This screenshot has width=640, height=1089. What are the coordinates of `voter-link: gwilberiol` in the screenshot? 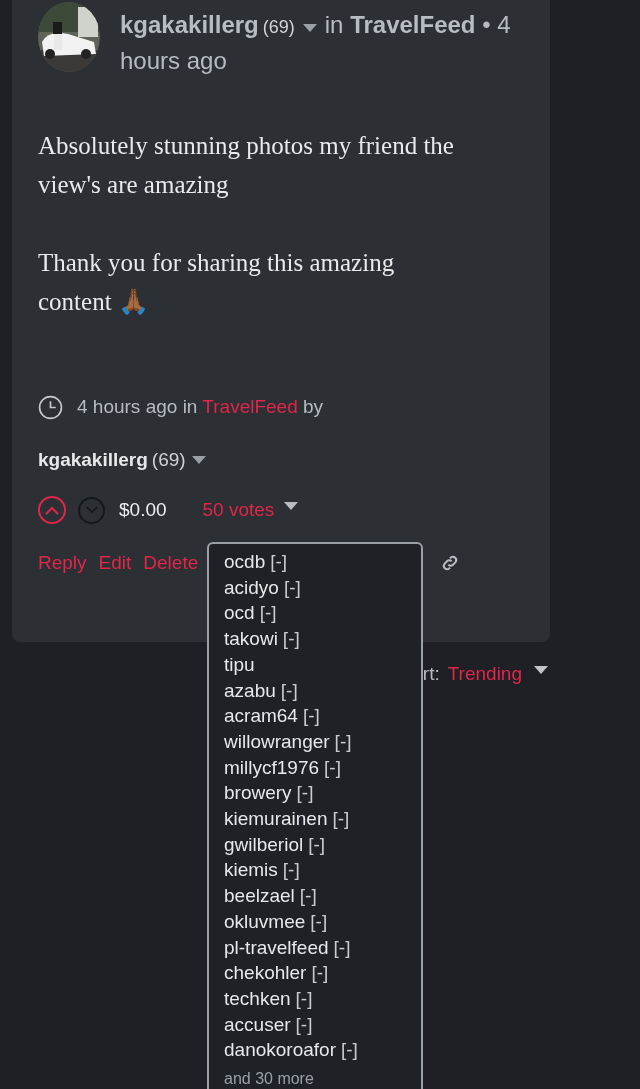 It's located at (264, 844).